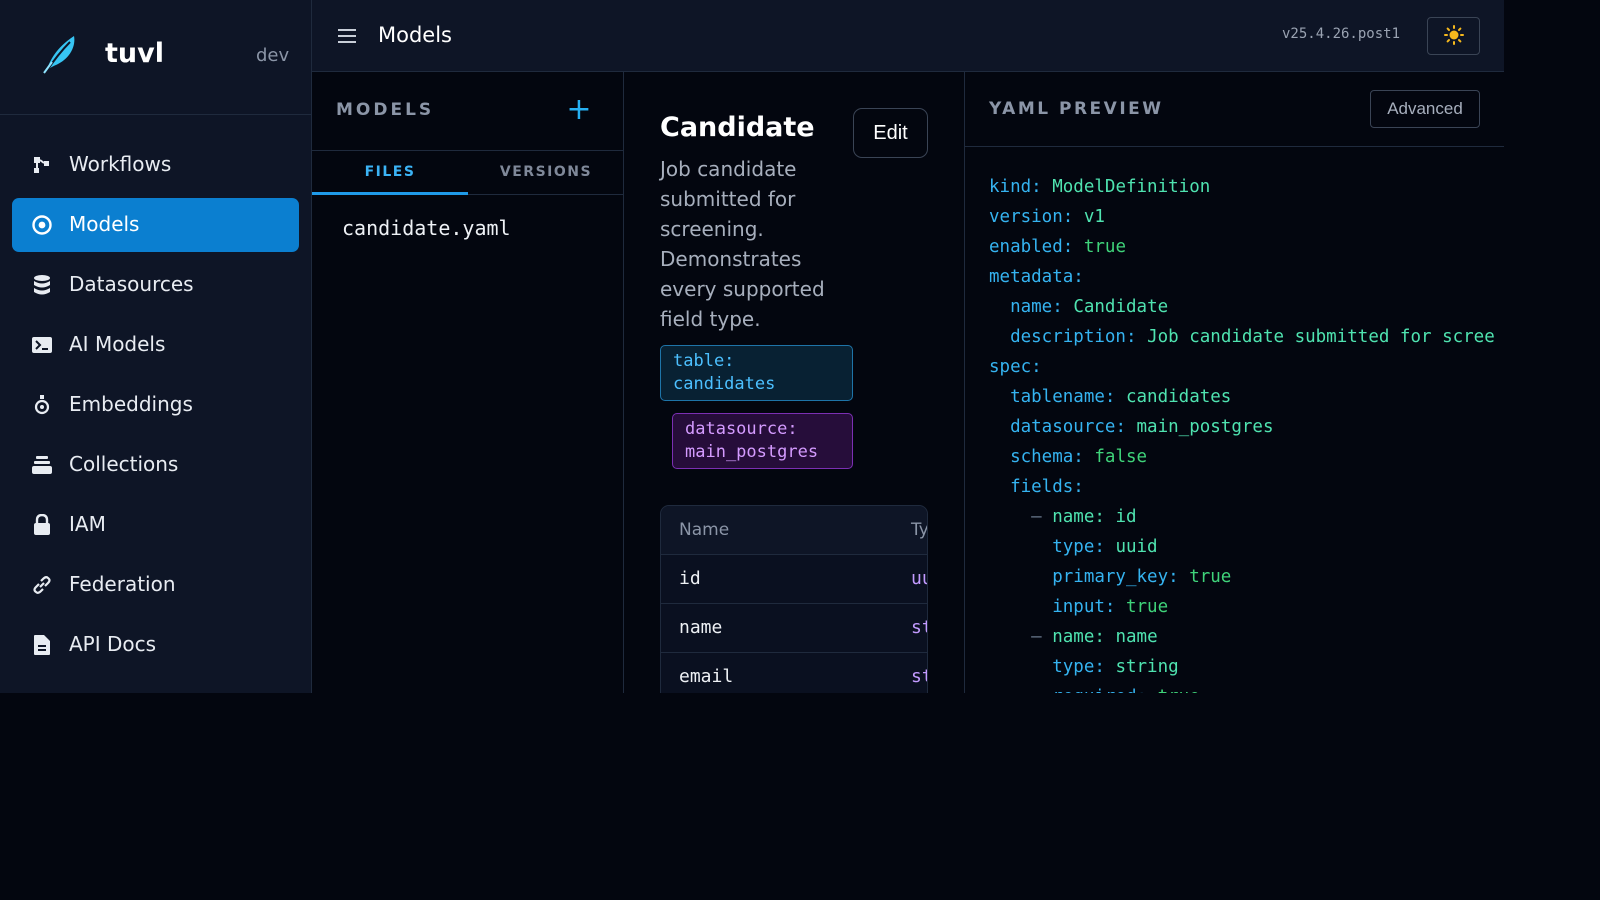 The height and width of the screenshot is (900, 1600). What do you see at coordinates (347, 36) in the screenshot?
I see `hamburger-menu-icon` at bounding box center [347, 36].